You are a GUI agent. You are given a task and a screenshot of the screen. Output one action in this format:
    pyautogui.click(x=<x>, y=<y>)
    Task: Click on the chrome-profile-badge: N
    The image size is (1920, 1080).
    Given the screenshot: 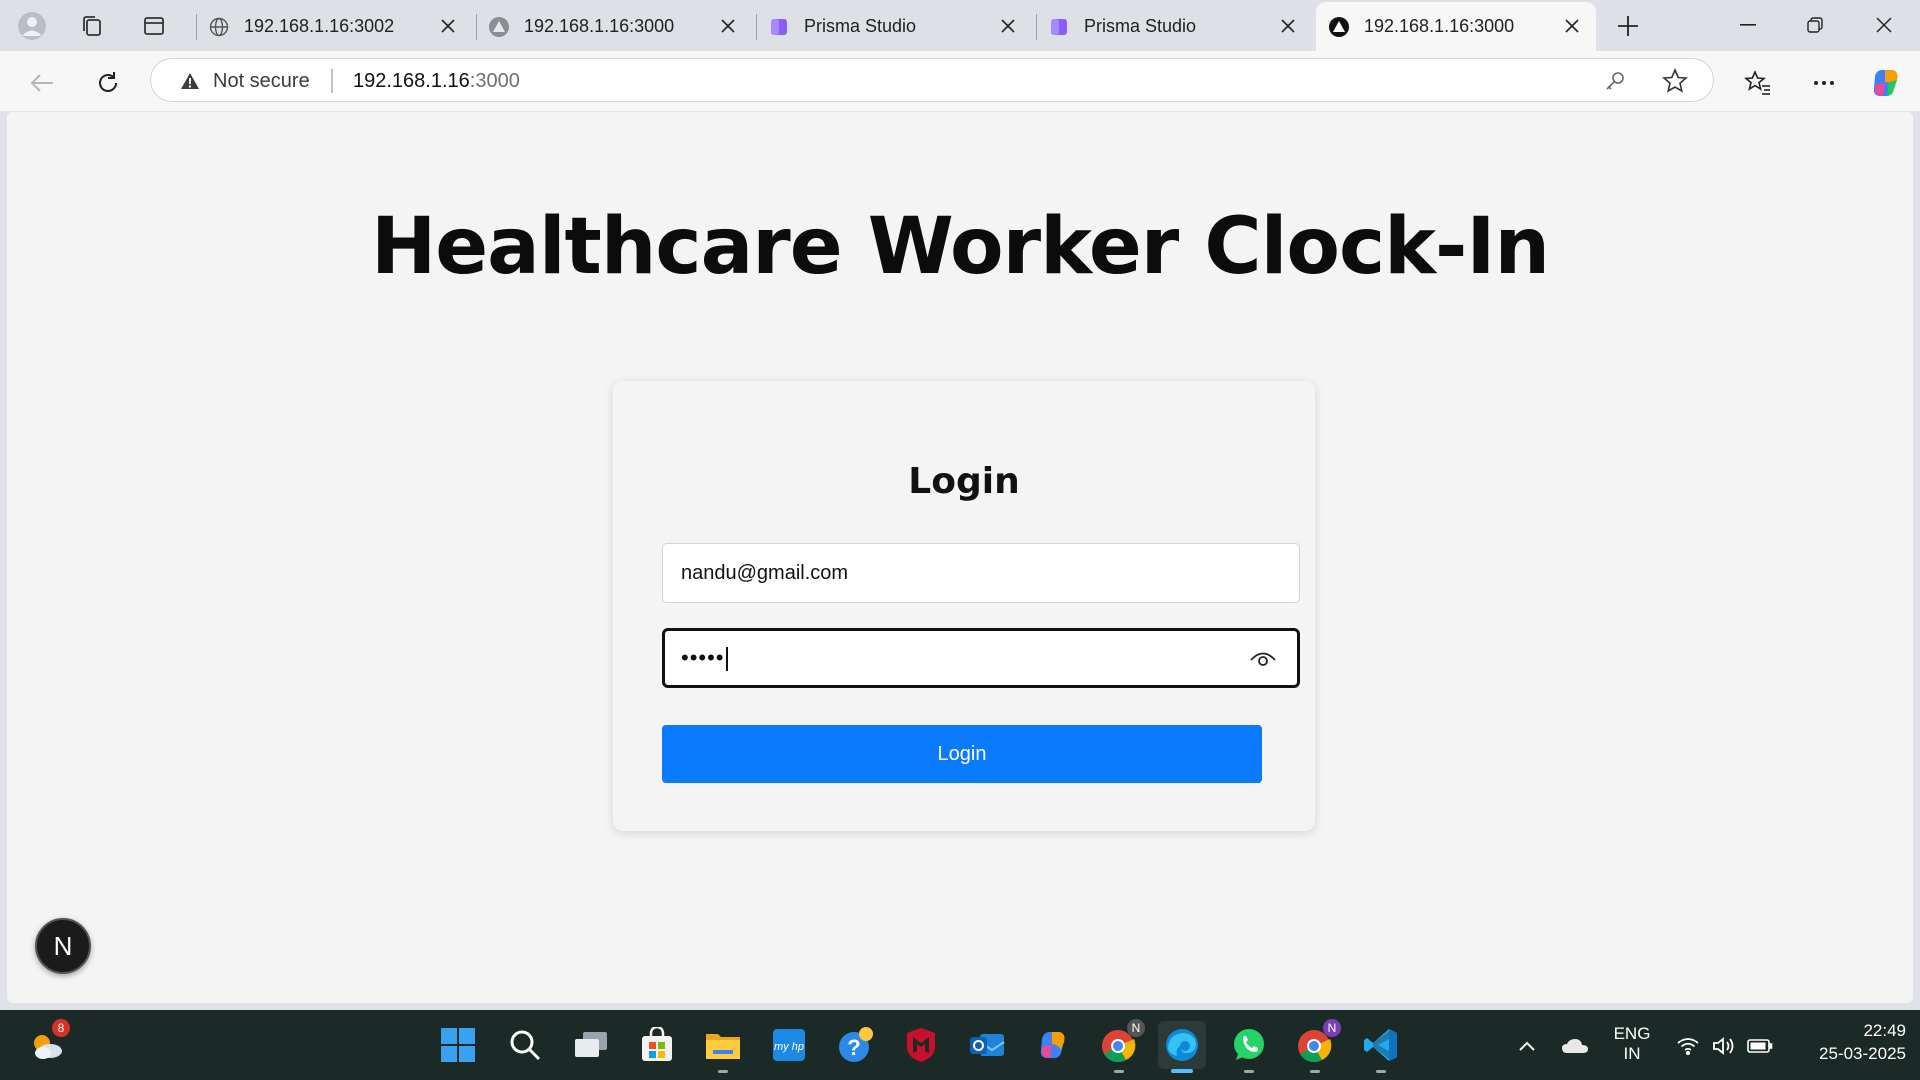 What is the action you would take?
    pyautogui.click(x=1136, y=1028)
    